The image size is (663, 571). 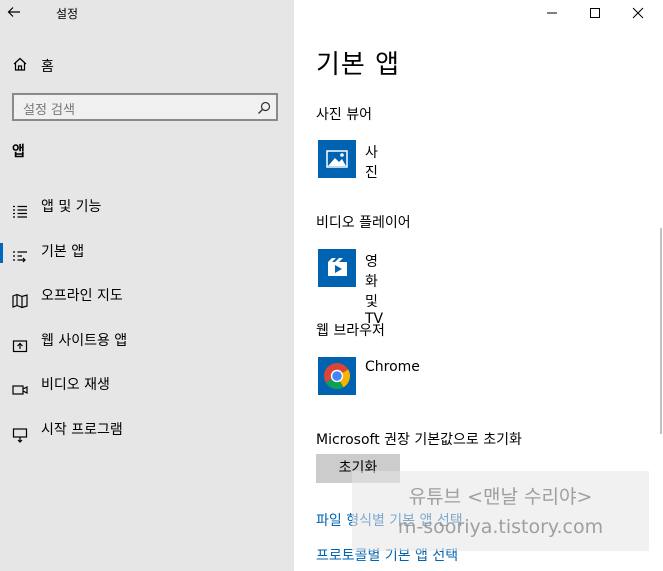 I want to click on home-icon, so click(x=20, y=66).